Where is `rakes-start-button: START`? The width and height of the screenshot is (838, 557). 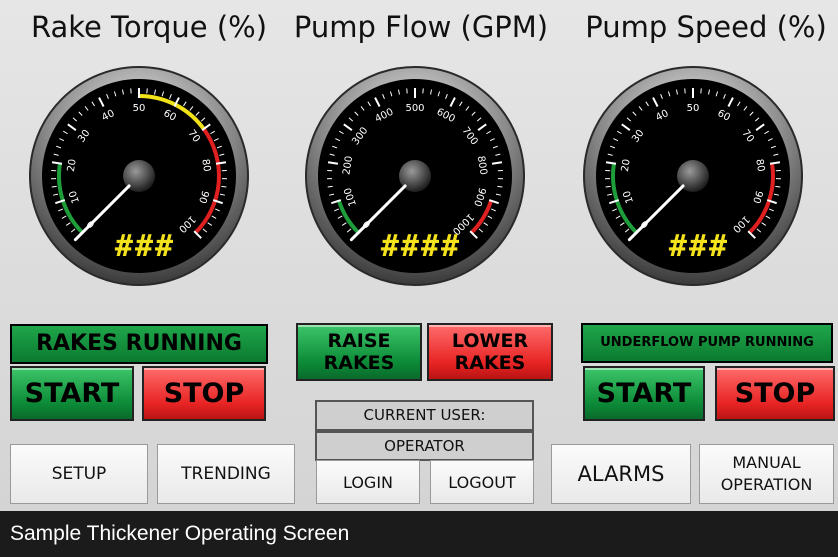 rakes-start-button: START is located at coordinates (72, 393).